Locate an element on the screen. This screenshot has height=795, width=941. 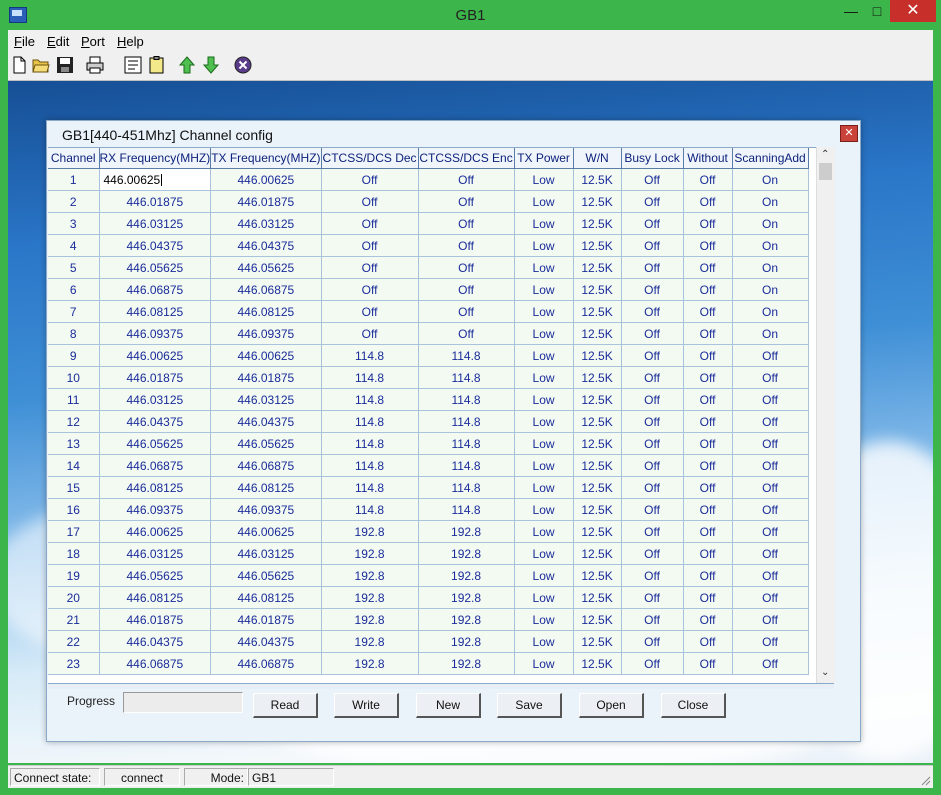
column-header: TX Frequency(MHZ) is located at coordinates (266, 158).